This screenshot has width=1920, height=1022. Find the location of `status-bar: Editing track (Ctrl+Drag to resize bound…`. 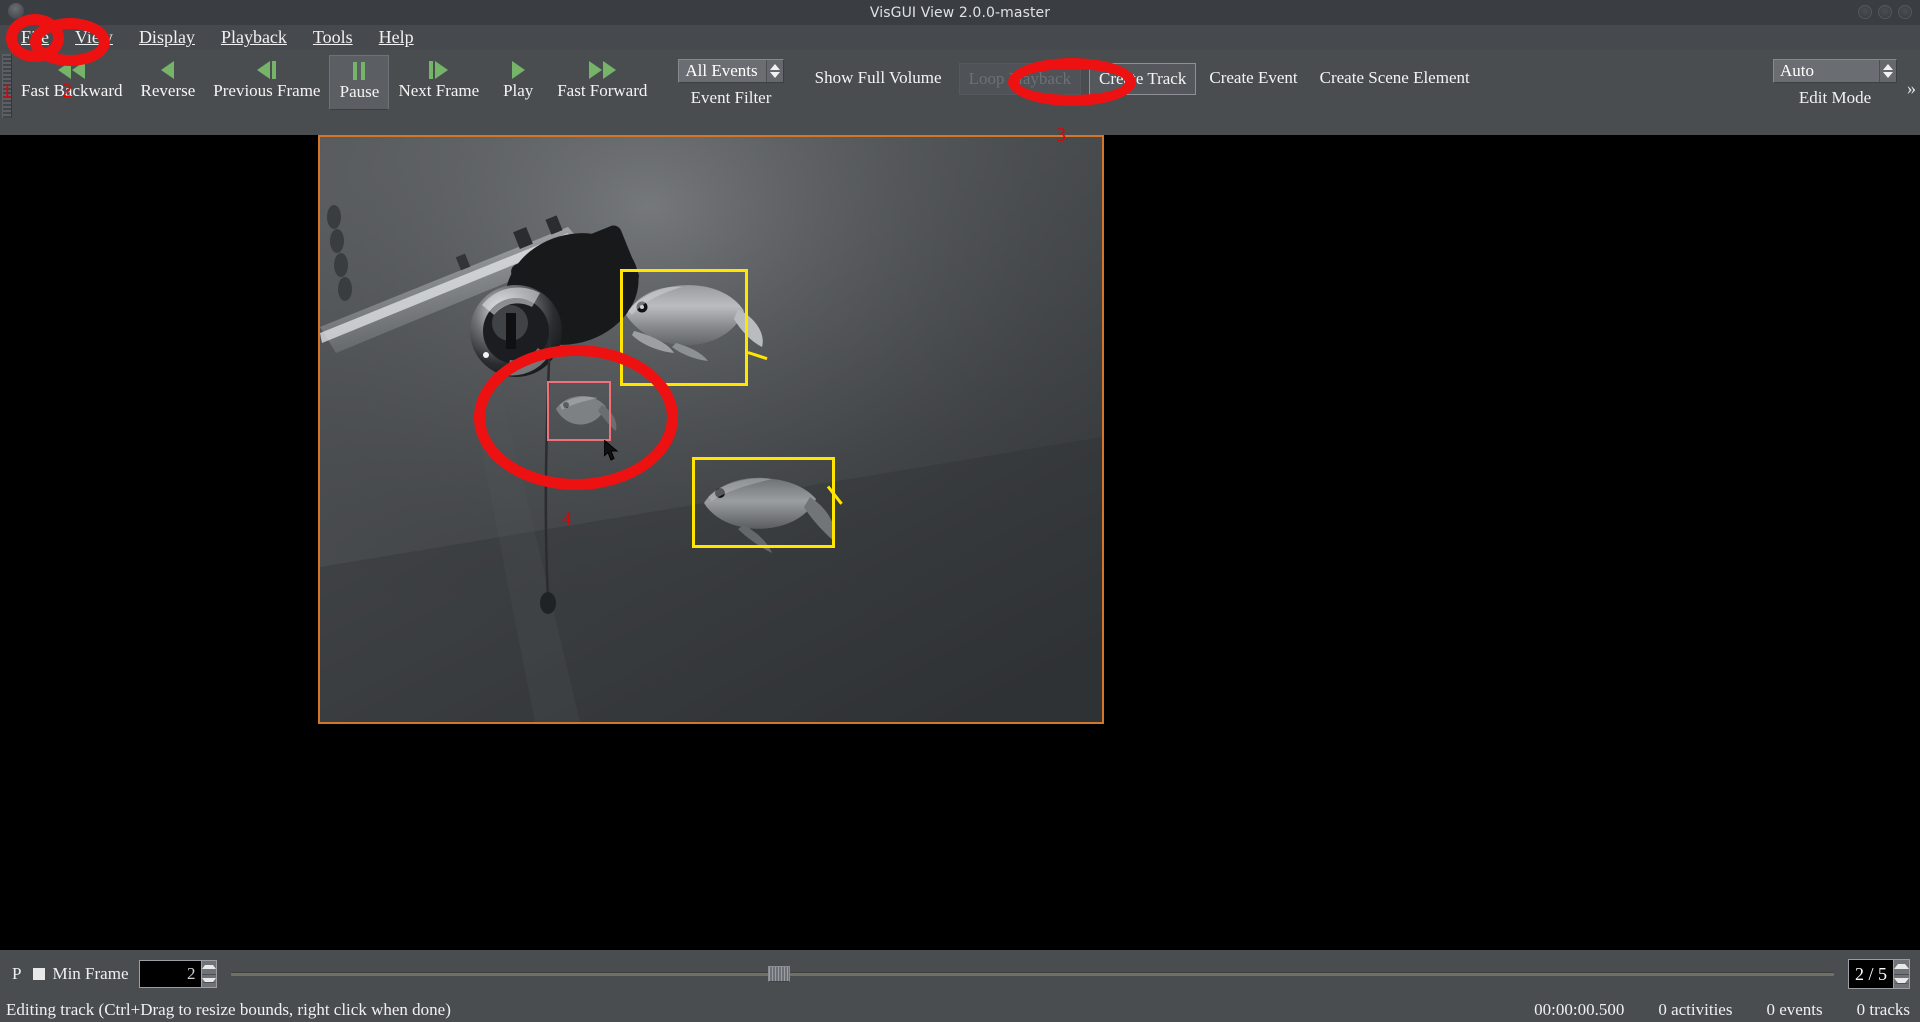

status-bar: Editing track (Ctrl+Drag to resize bound… is located at coordinates (960, 1010).